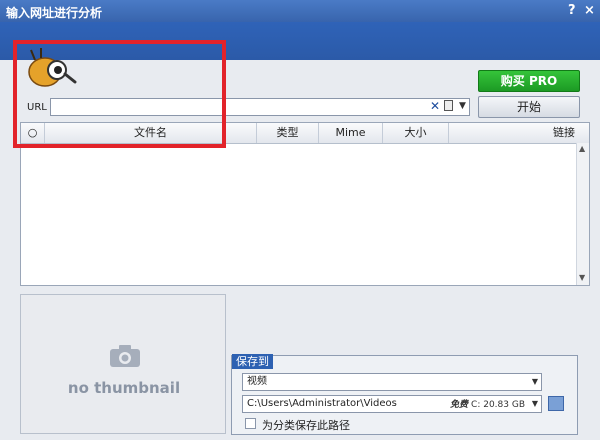 Image resolution: width=600 pixels, height=440 pixels. I want to click on scroll-down-icon: ▼, so click(582, 277).